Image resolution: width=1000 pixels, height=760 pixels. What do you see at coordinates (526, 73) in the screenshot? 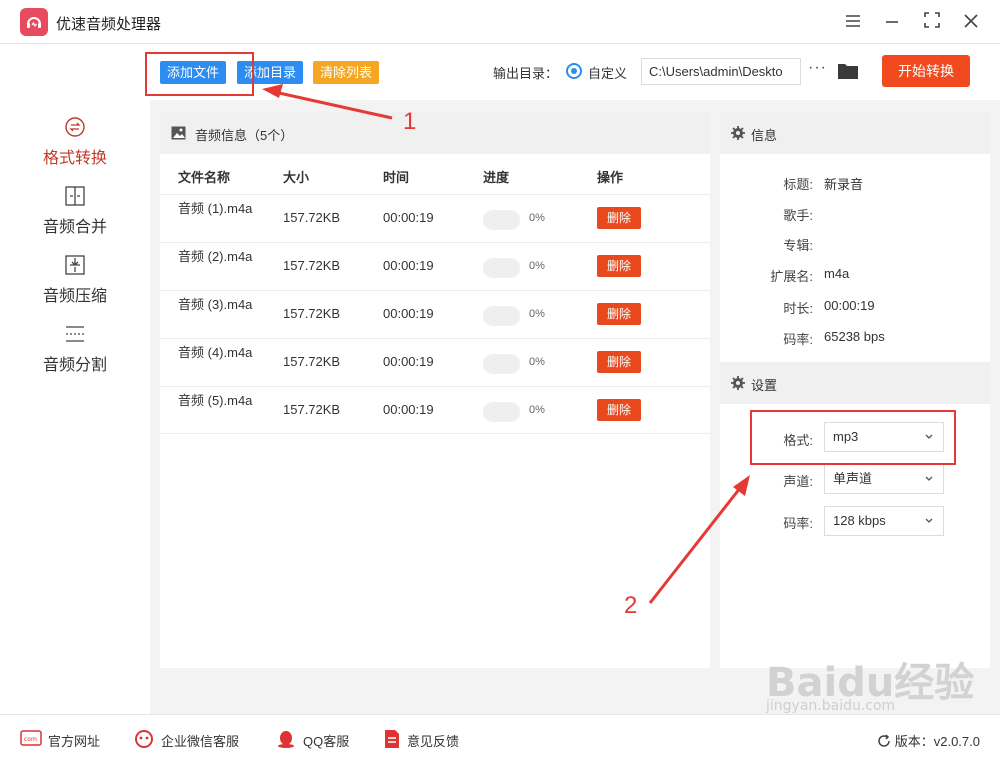
I see `output-dir-label: 输出目录：` at bounding box center [526, 73].